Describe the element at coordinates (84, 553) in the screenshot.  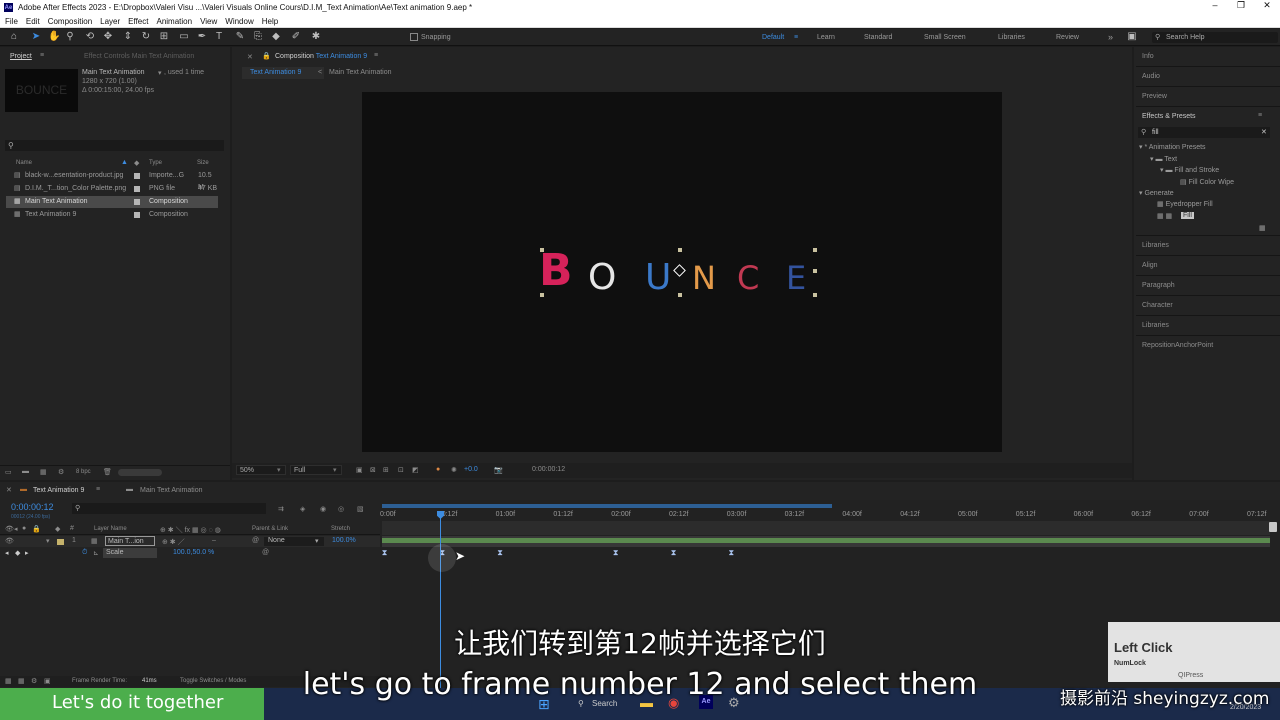
I see `stopwatch-icon: ⏱` at that location.